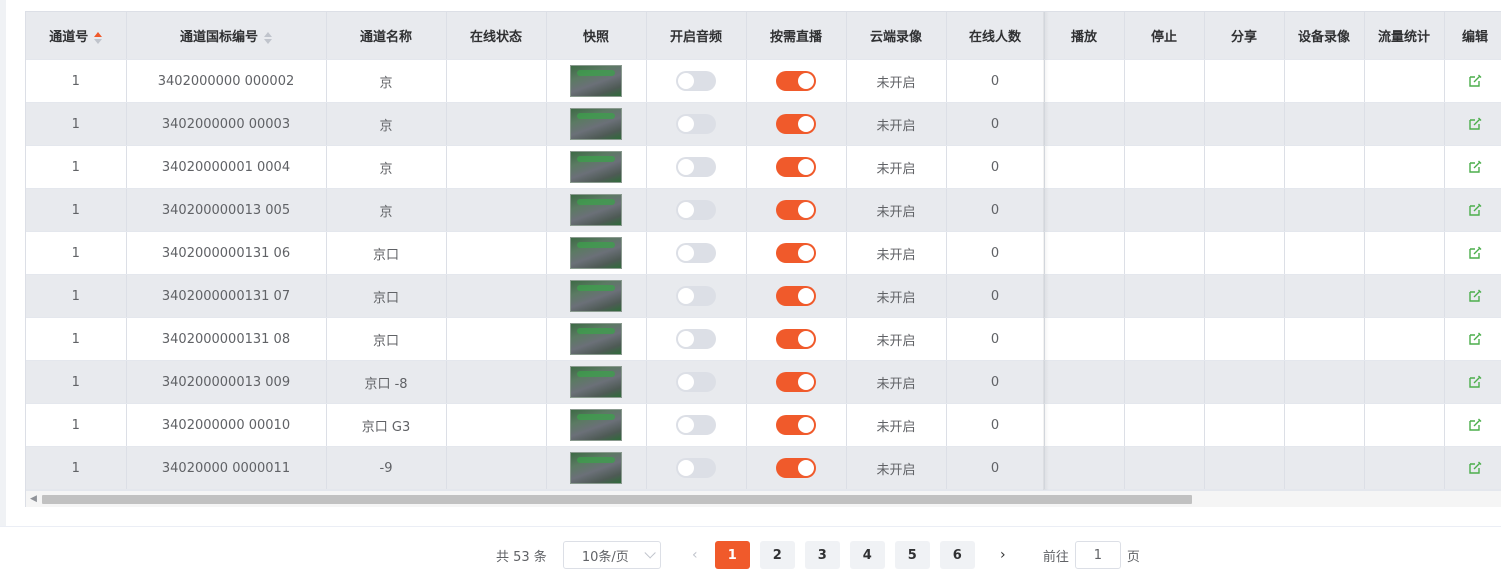 This screenshot has height=578, width=1501. I want to click on cell-play, so click(1084, 167).